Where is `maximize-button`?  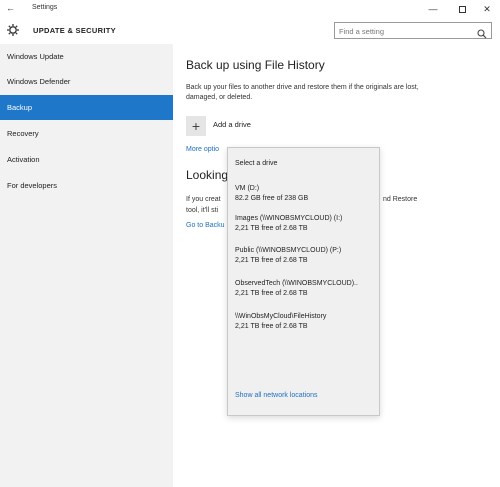 maximize-button is located at coordinates (462, 9).